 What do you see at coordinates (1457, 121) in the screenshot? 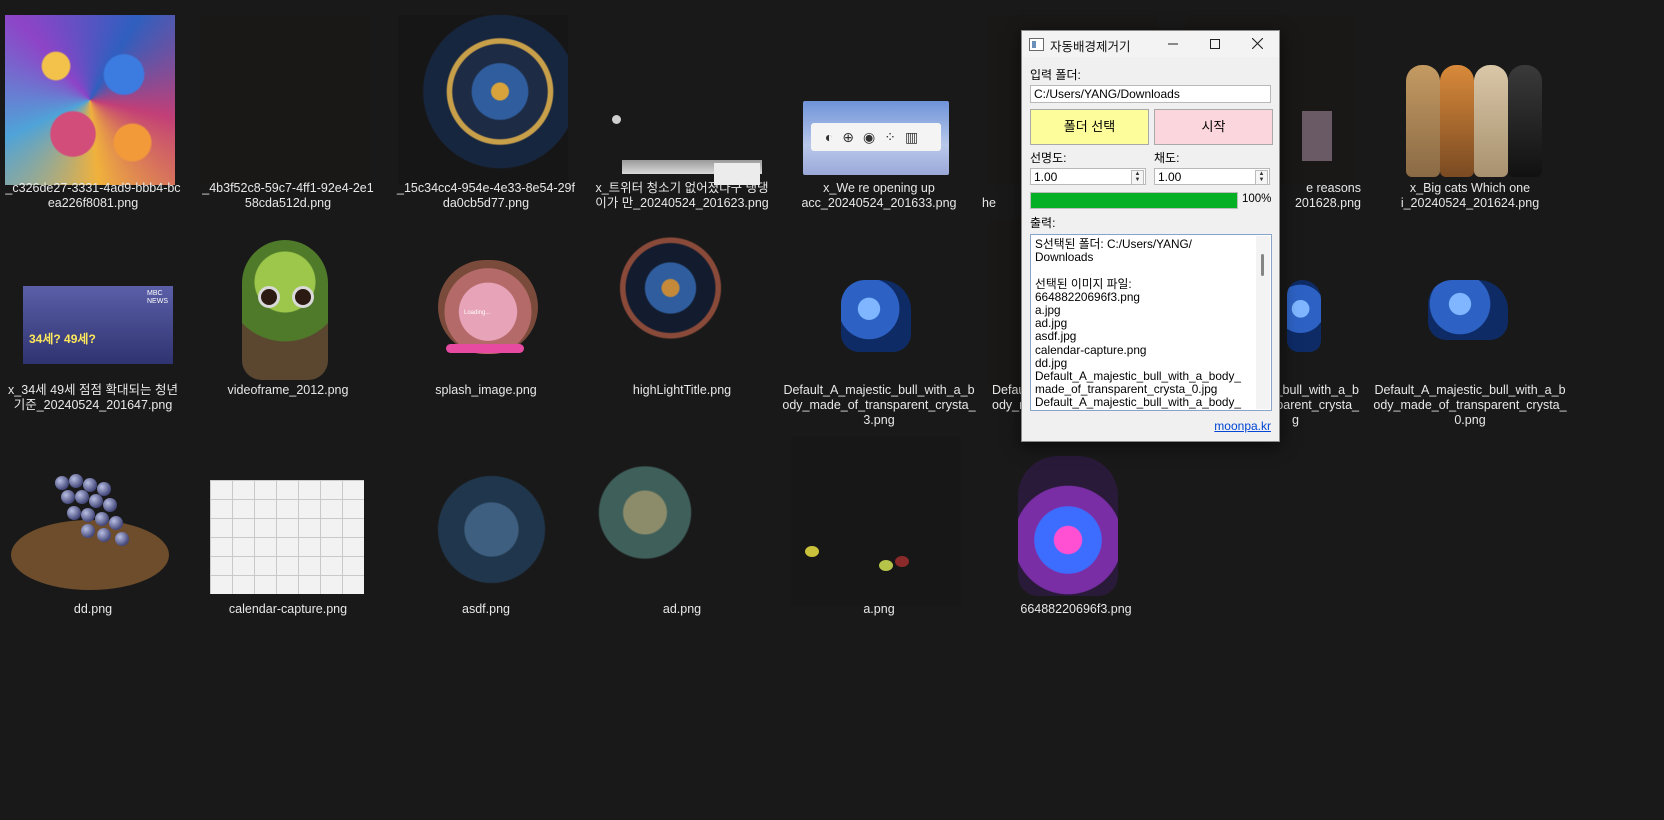
I see `tiger-shape` at bounding box center [1457, 121].